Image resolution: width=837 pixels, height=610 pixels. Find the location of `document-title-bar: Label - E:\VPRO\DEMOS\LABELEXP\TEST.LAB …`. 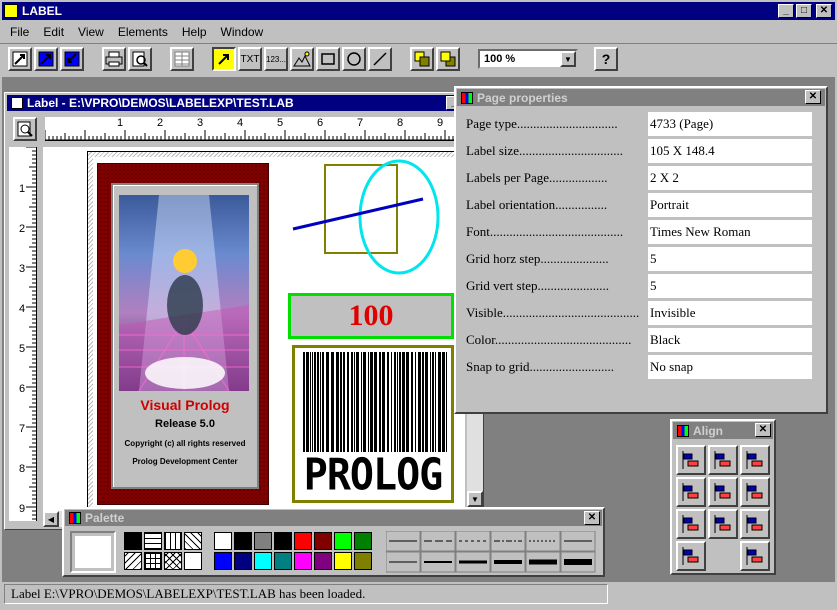

document-title-bar: Label - E:\VPRO\DEMOS\LABELEXP\TEST.LAB … is located at coordinates (244, 103).